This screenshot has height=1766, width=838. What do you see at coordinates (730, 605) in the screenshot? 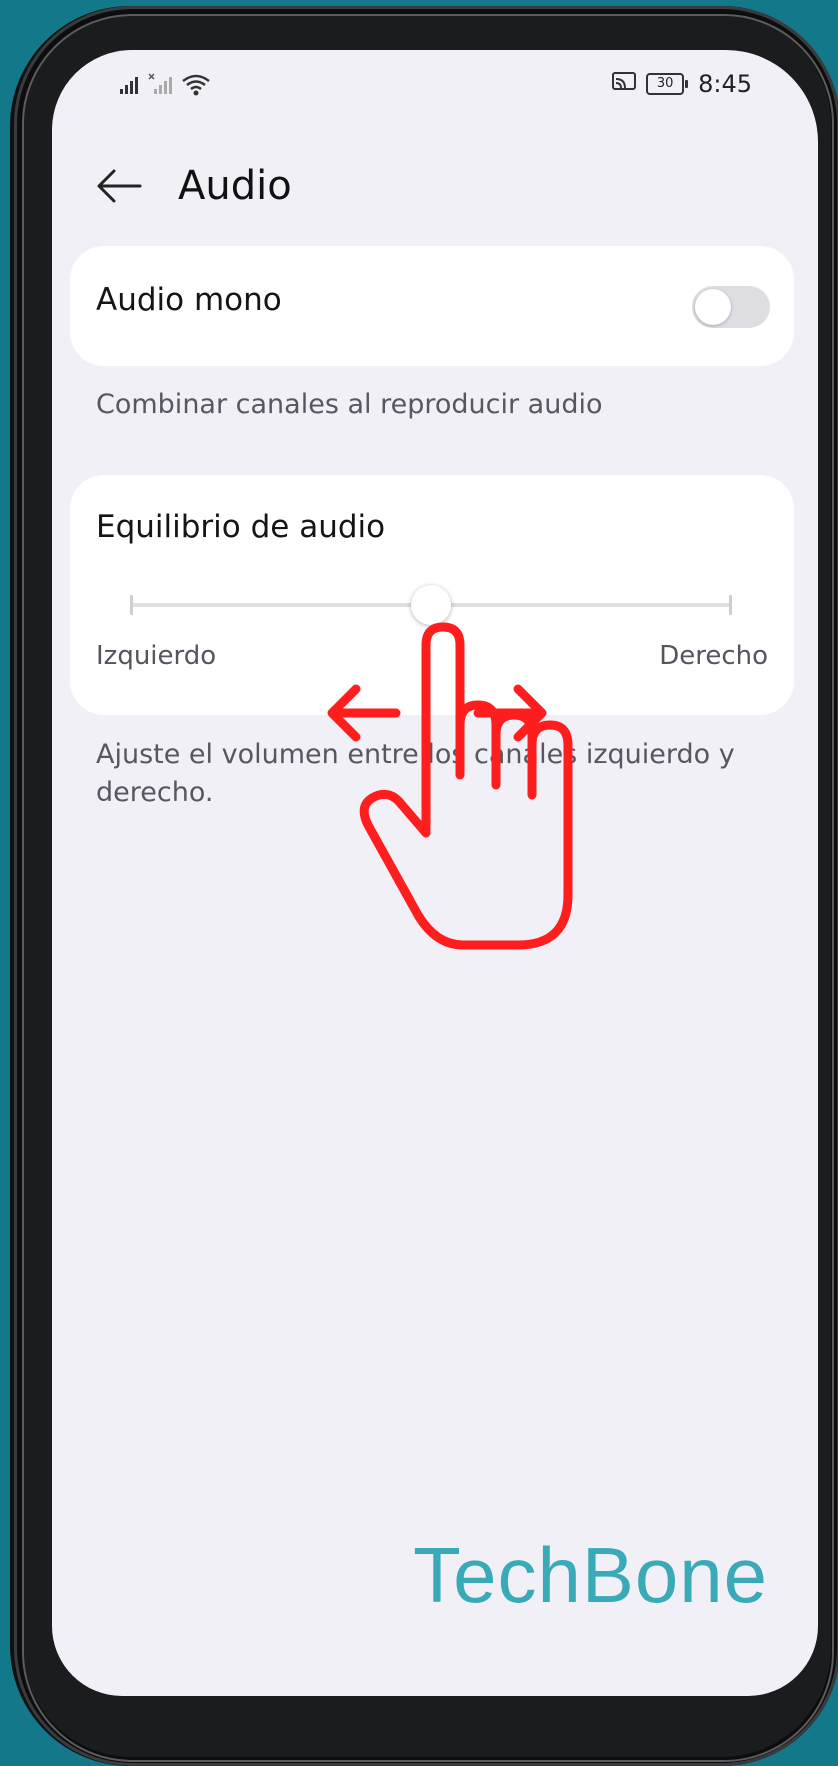
I see `slider-right-end` at bounding box center [730, 605].